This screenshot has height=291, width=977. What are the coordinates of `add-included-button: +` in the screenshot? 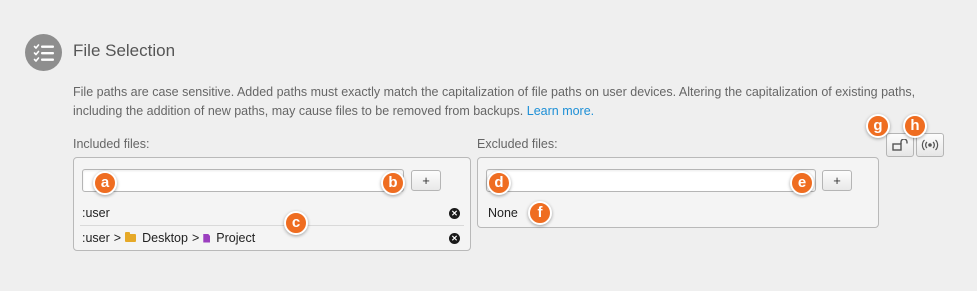 It's located at (426, 180).